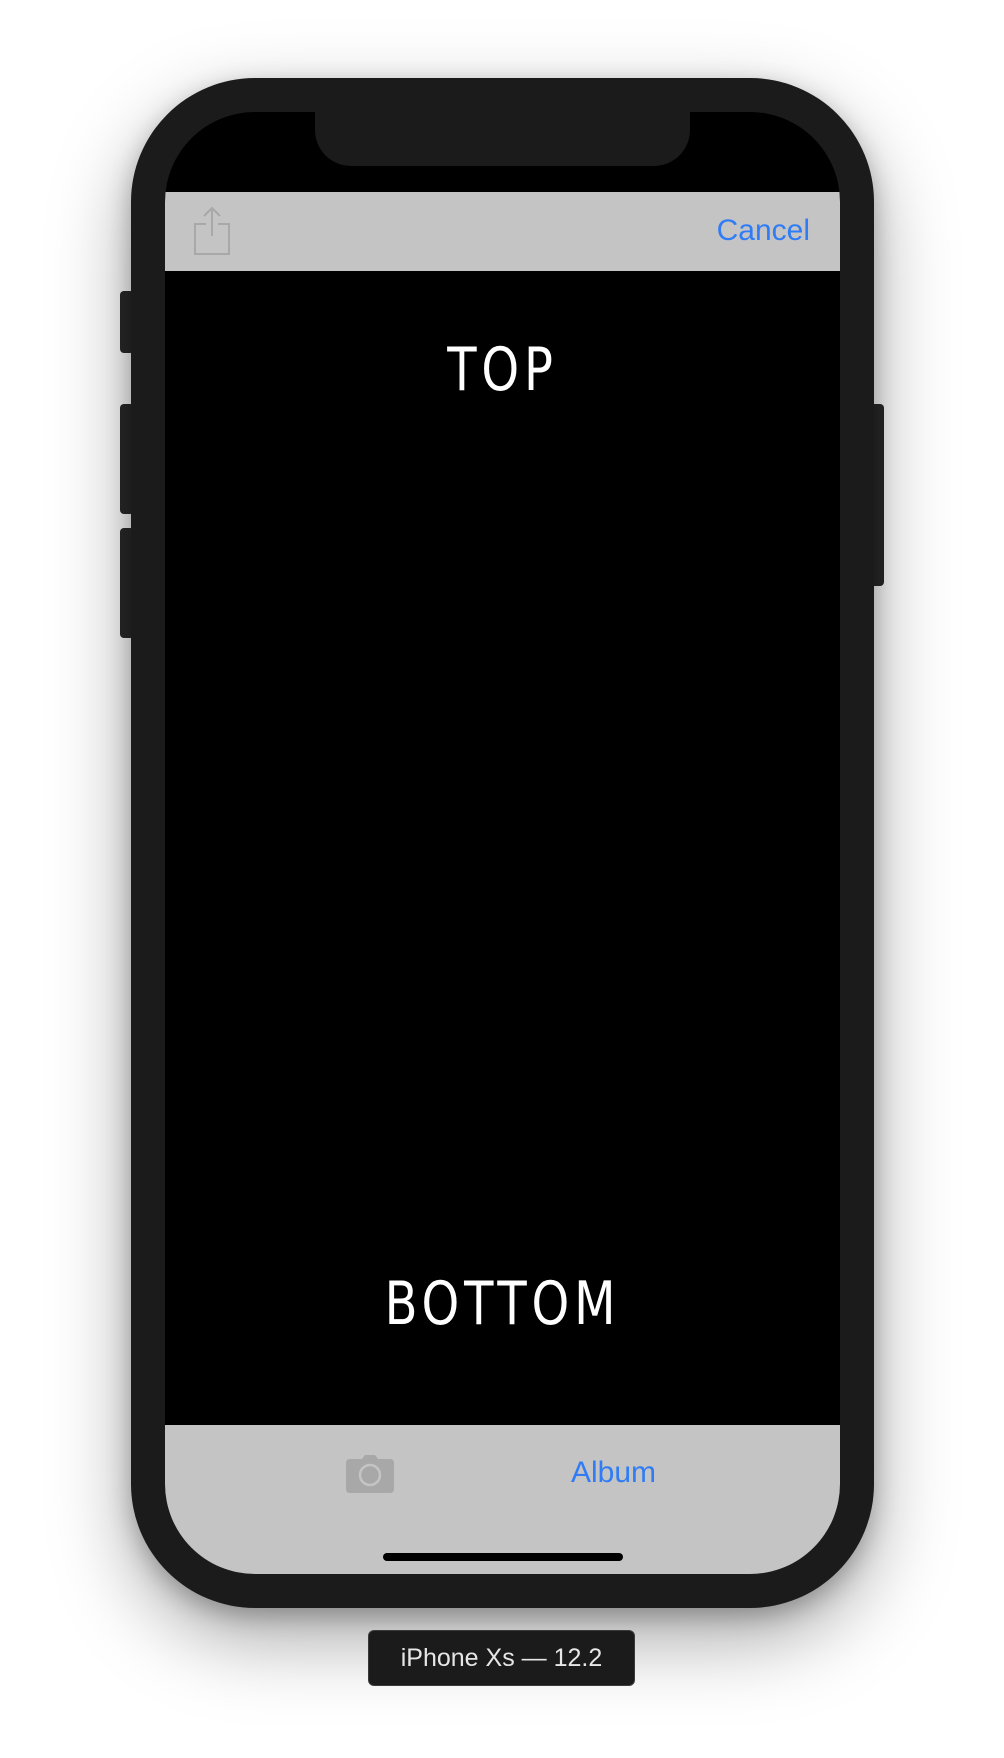 Image resolution: width=1004 pixels, height=1758 pixels. I want to click on cancel-button: Cancel, so click(763, 231).